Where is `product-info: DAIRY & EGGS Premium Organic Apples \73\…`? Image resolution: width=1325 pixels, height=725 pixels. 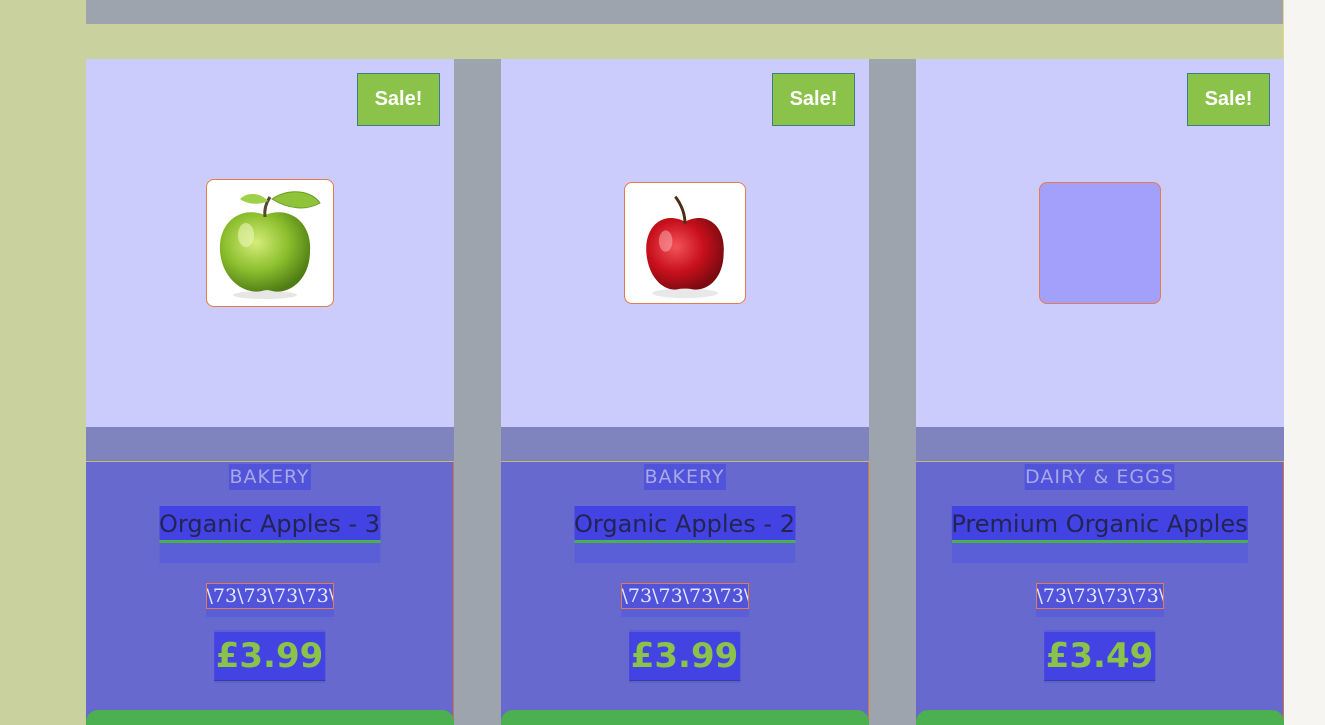
product-info: DAIRY & EGGS Premium Organic Apples \73\… is located at coordinates (1100, 593).